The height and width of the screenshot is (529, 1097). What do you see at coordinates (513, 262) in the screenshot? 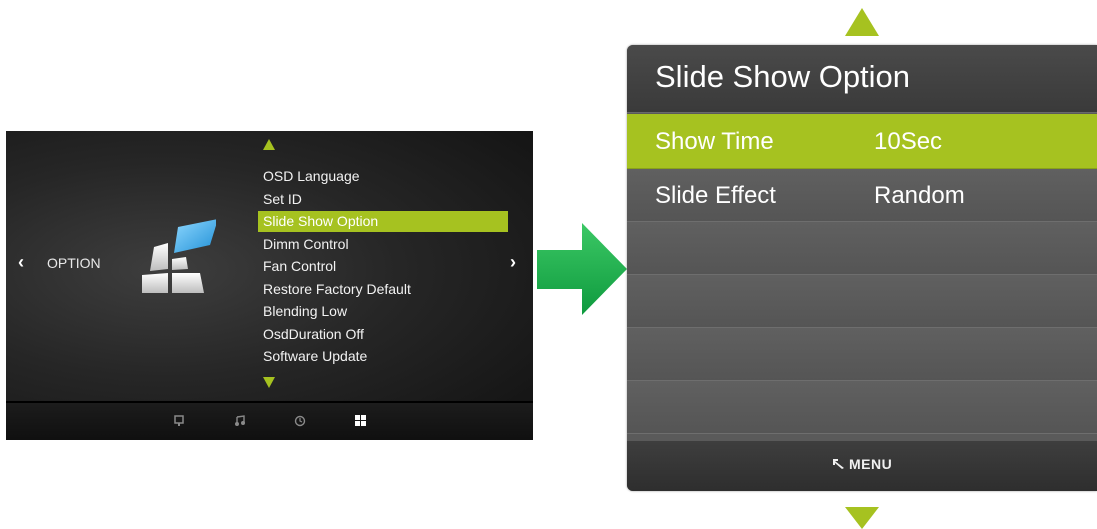
I see `nav-next-button: ›` at bounding box center [513, 262].